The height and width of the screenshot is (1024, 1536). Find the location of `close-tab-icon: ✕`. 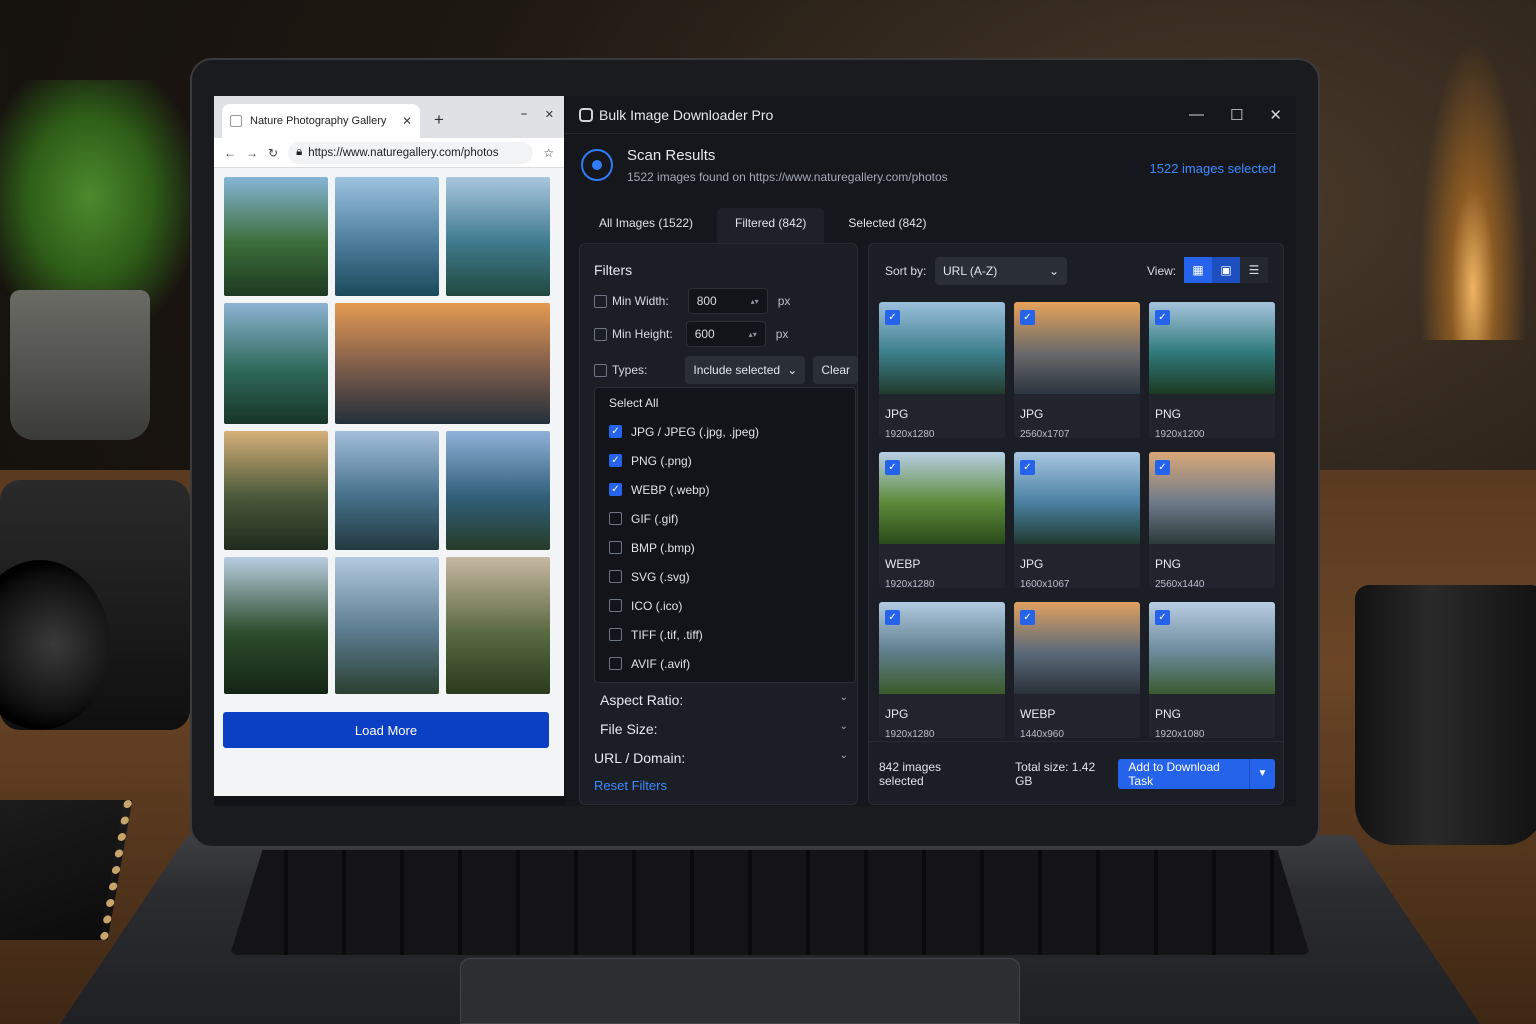

close-tab-icon: ✕ is located at coordinates (407, 121).